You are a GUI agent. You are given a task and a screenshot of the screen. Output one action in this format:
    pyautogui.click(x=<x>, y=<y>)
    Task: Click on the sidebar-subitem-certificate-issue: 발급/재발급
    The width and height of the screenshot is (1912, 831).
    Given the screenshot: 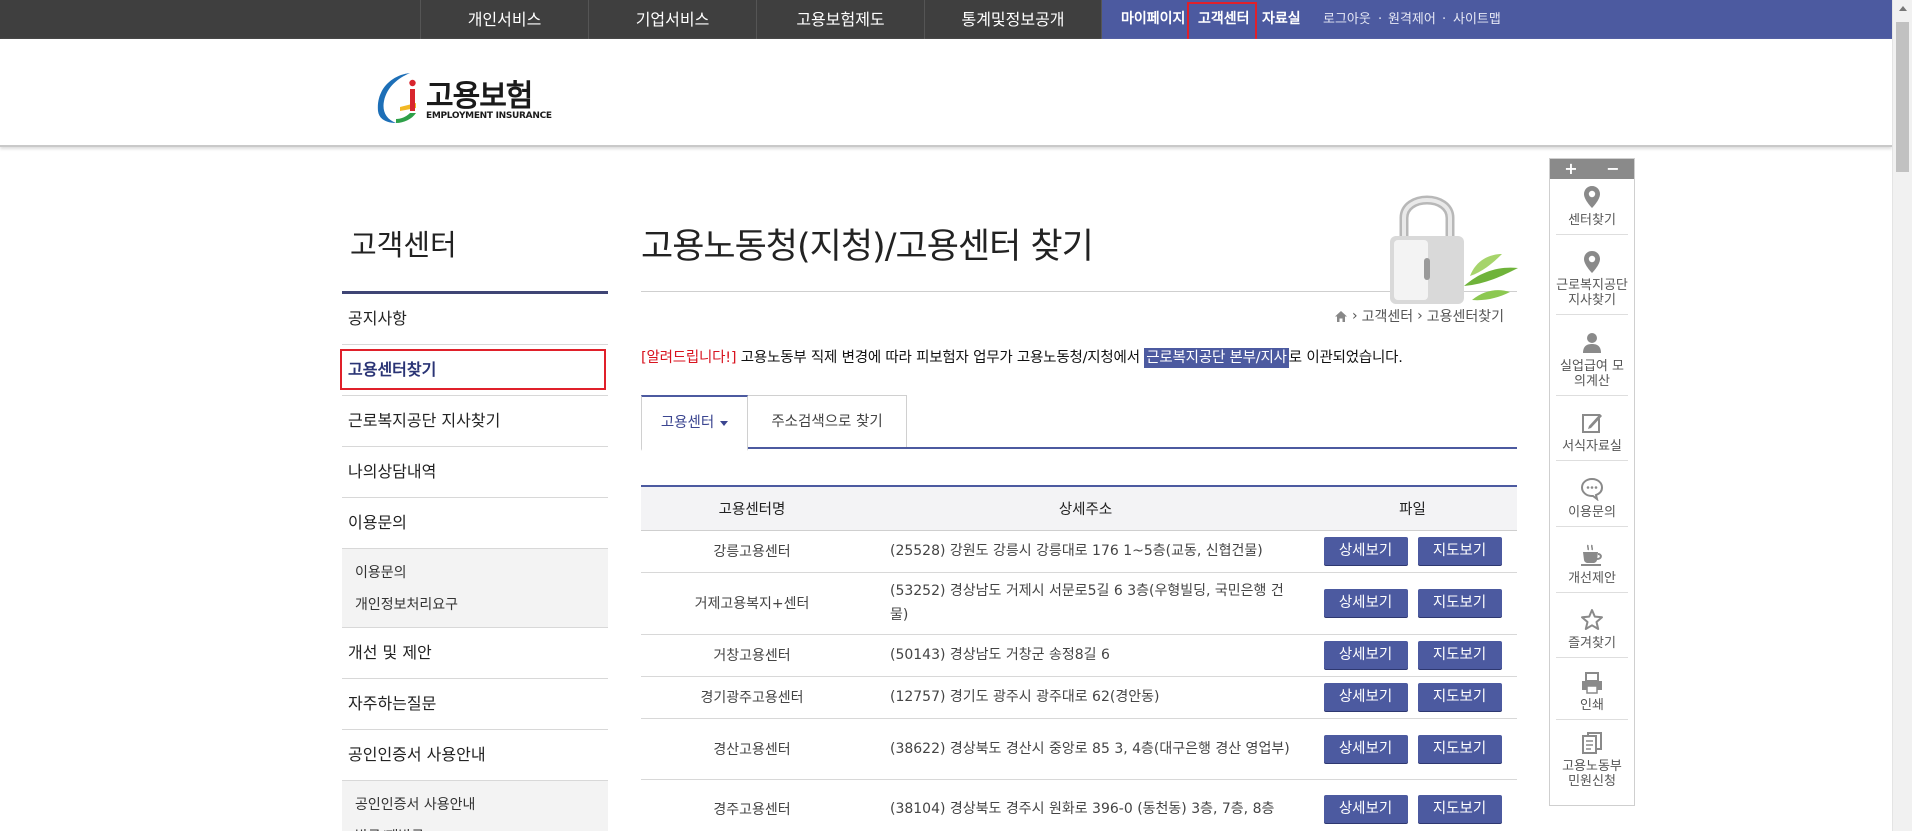 What is the action you would take?
    pyautogui.click(x=481, y=826)
    